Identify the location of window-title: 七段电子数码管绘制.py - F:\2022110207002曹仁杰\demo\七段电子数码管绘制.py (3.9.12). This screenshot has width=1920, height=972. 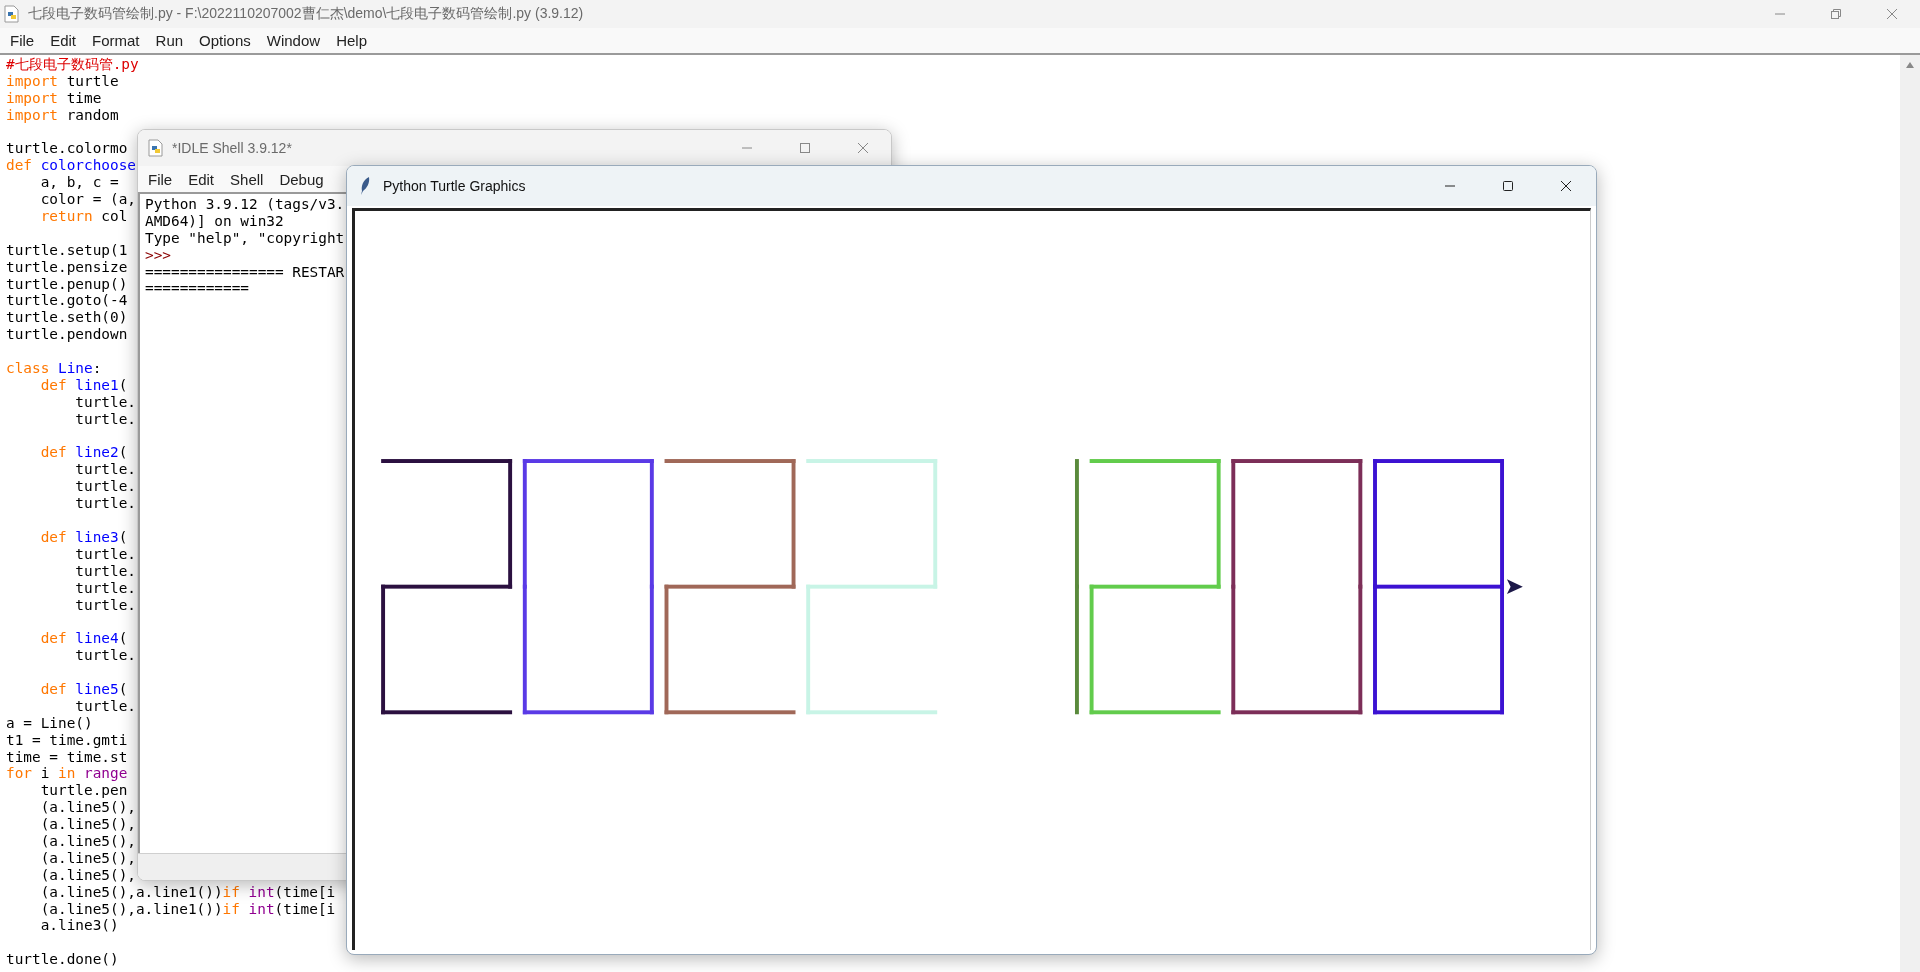
(306, 14).